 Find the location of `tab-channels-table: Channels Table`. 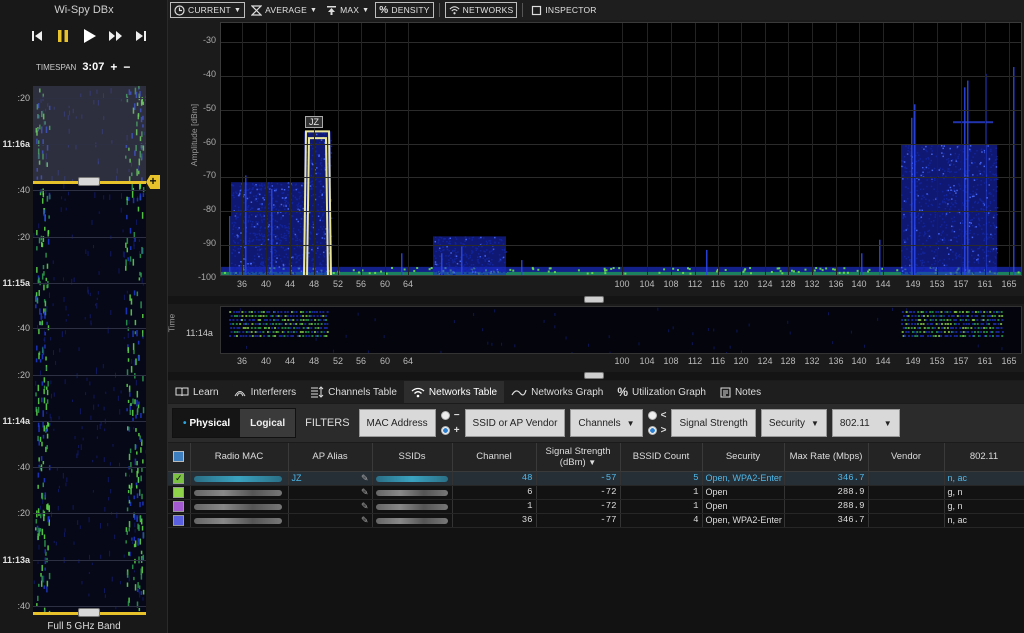

tab-channels-table: Channels Table is located at coordinates (353, 392).